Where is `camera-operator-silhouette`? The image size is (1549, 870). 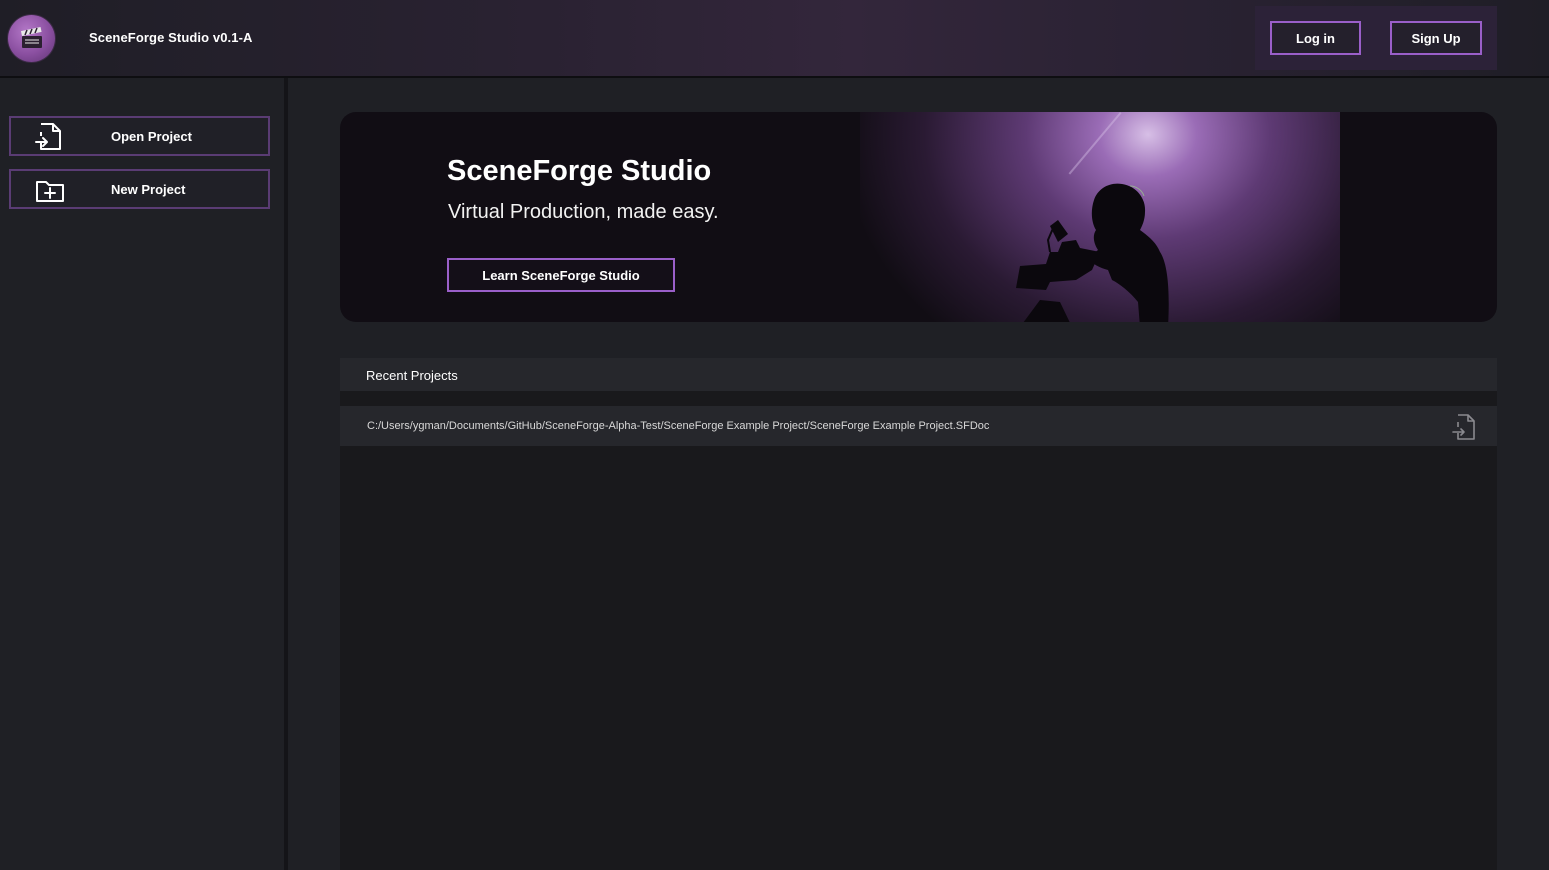 camera-operator-silhouette is located at coordinates (1092, 252).